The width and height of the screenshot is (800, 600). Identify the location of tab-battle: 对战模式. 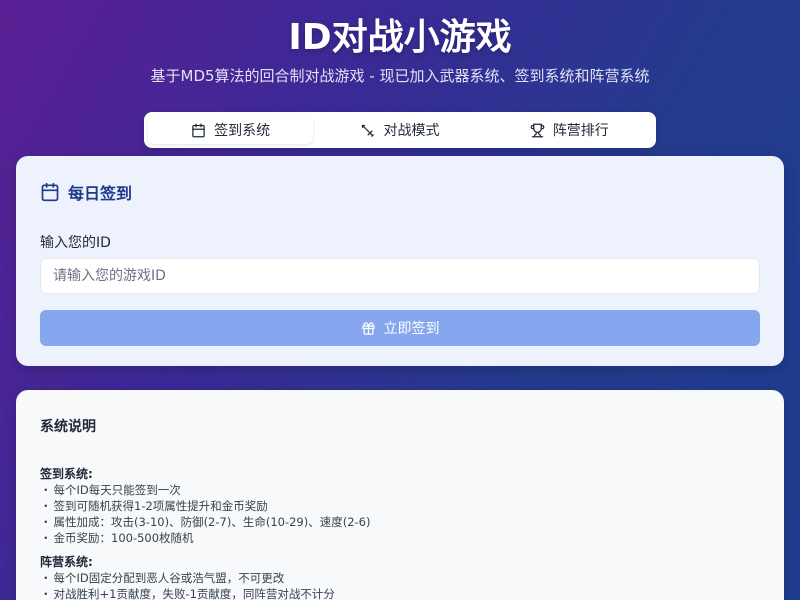
(399, 130).